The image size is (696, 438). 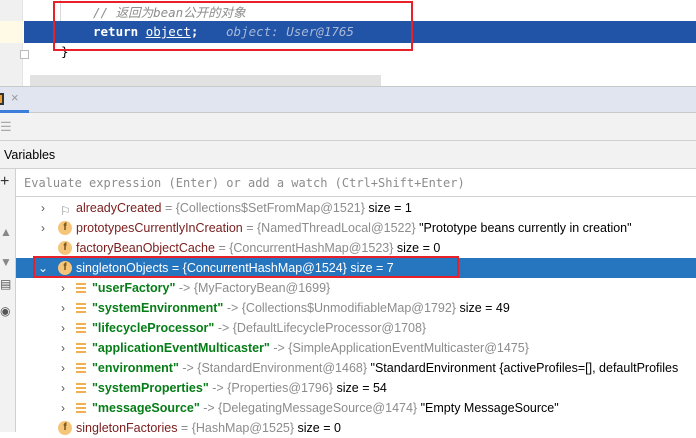 What do you see at coordinates (24, 54) in the screenshot?
I see `fold-icon` at bounding box center [24, 54].